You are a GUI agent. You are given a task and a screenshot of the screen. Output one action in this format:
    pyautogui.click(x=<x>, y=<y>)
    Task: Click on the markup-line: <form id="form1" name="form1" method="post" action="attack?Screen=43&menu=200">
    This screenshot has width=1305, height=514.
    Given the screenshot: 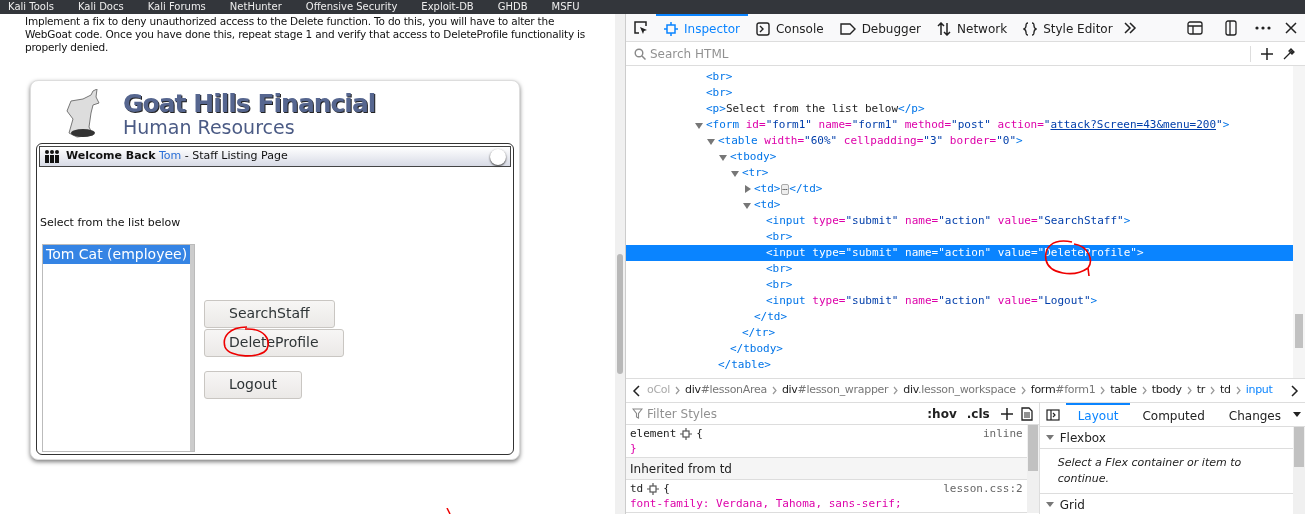 What is the action you would take?
    pyautogui.click(x=959, y=125)
    